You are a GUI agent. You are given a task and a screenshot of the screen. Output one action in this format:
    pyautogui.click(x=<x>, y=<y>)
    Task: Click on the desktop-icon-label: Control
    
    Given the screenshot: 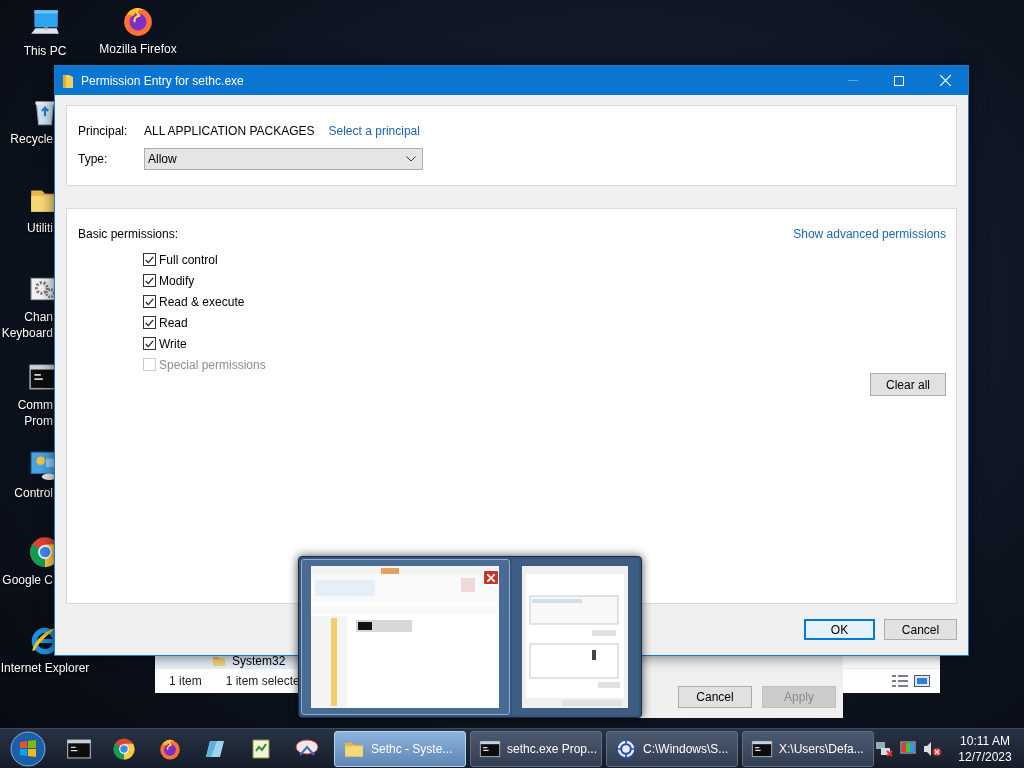 What is the action you would take?
    pyautogui.click(x=26, y=493)
    